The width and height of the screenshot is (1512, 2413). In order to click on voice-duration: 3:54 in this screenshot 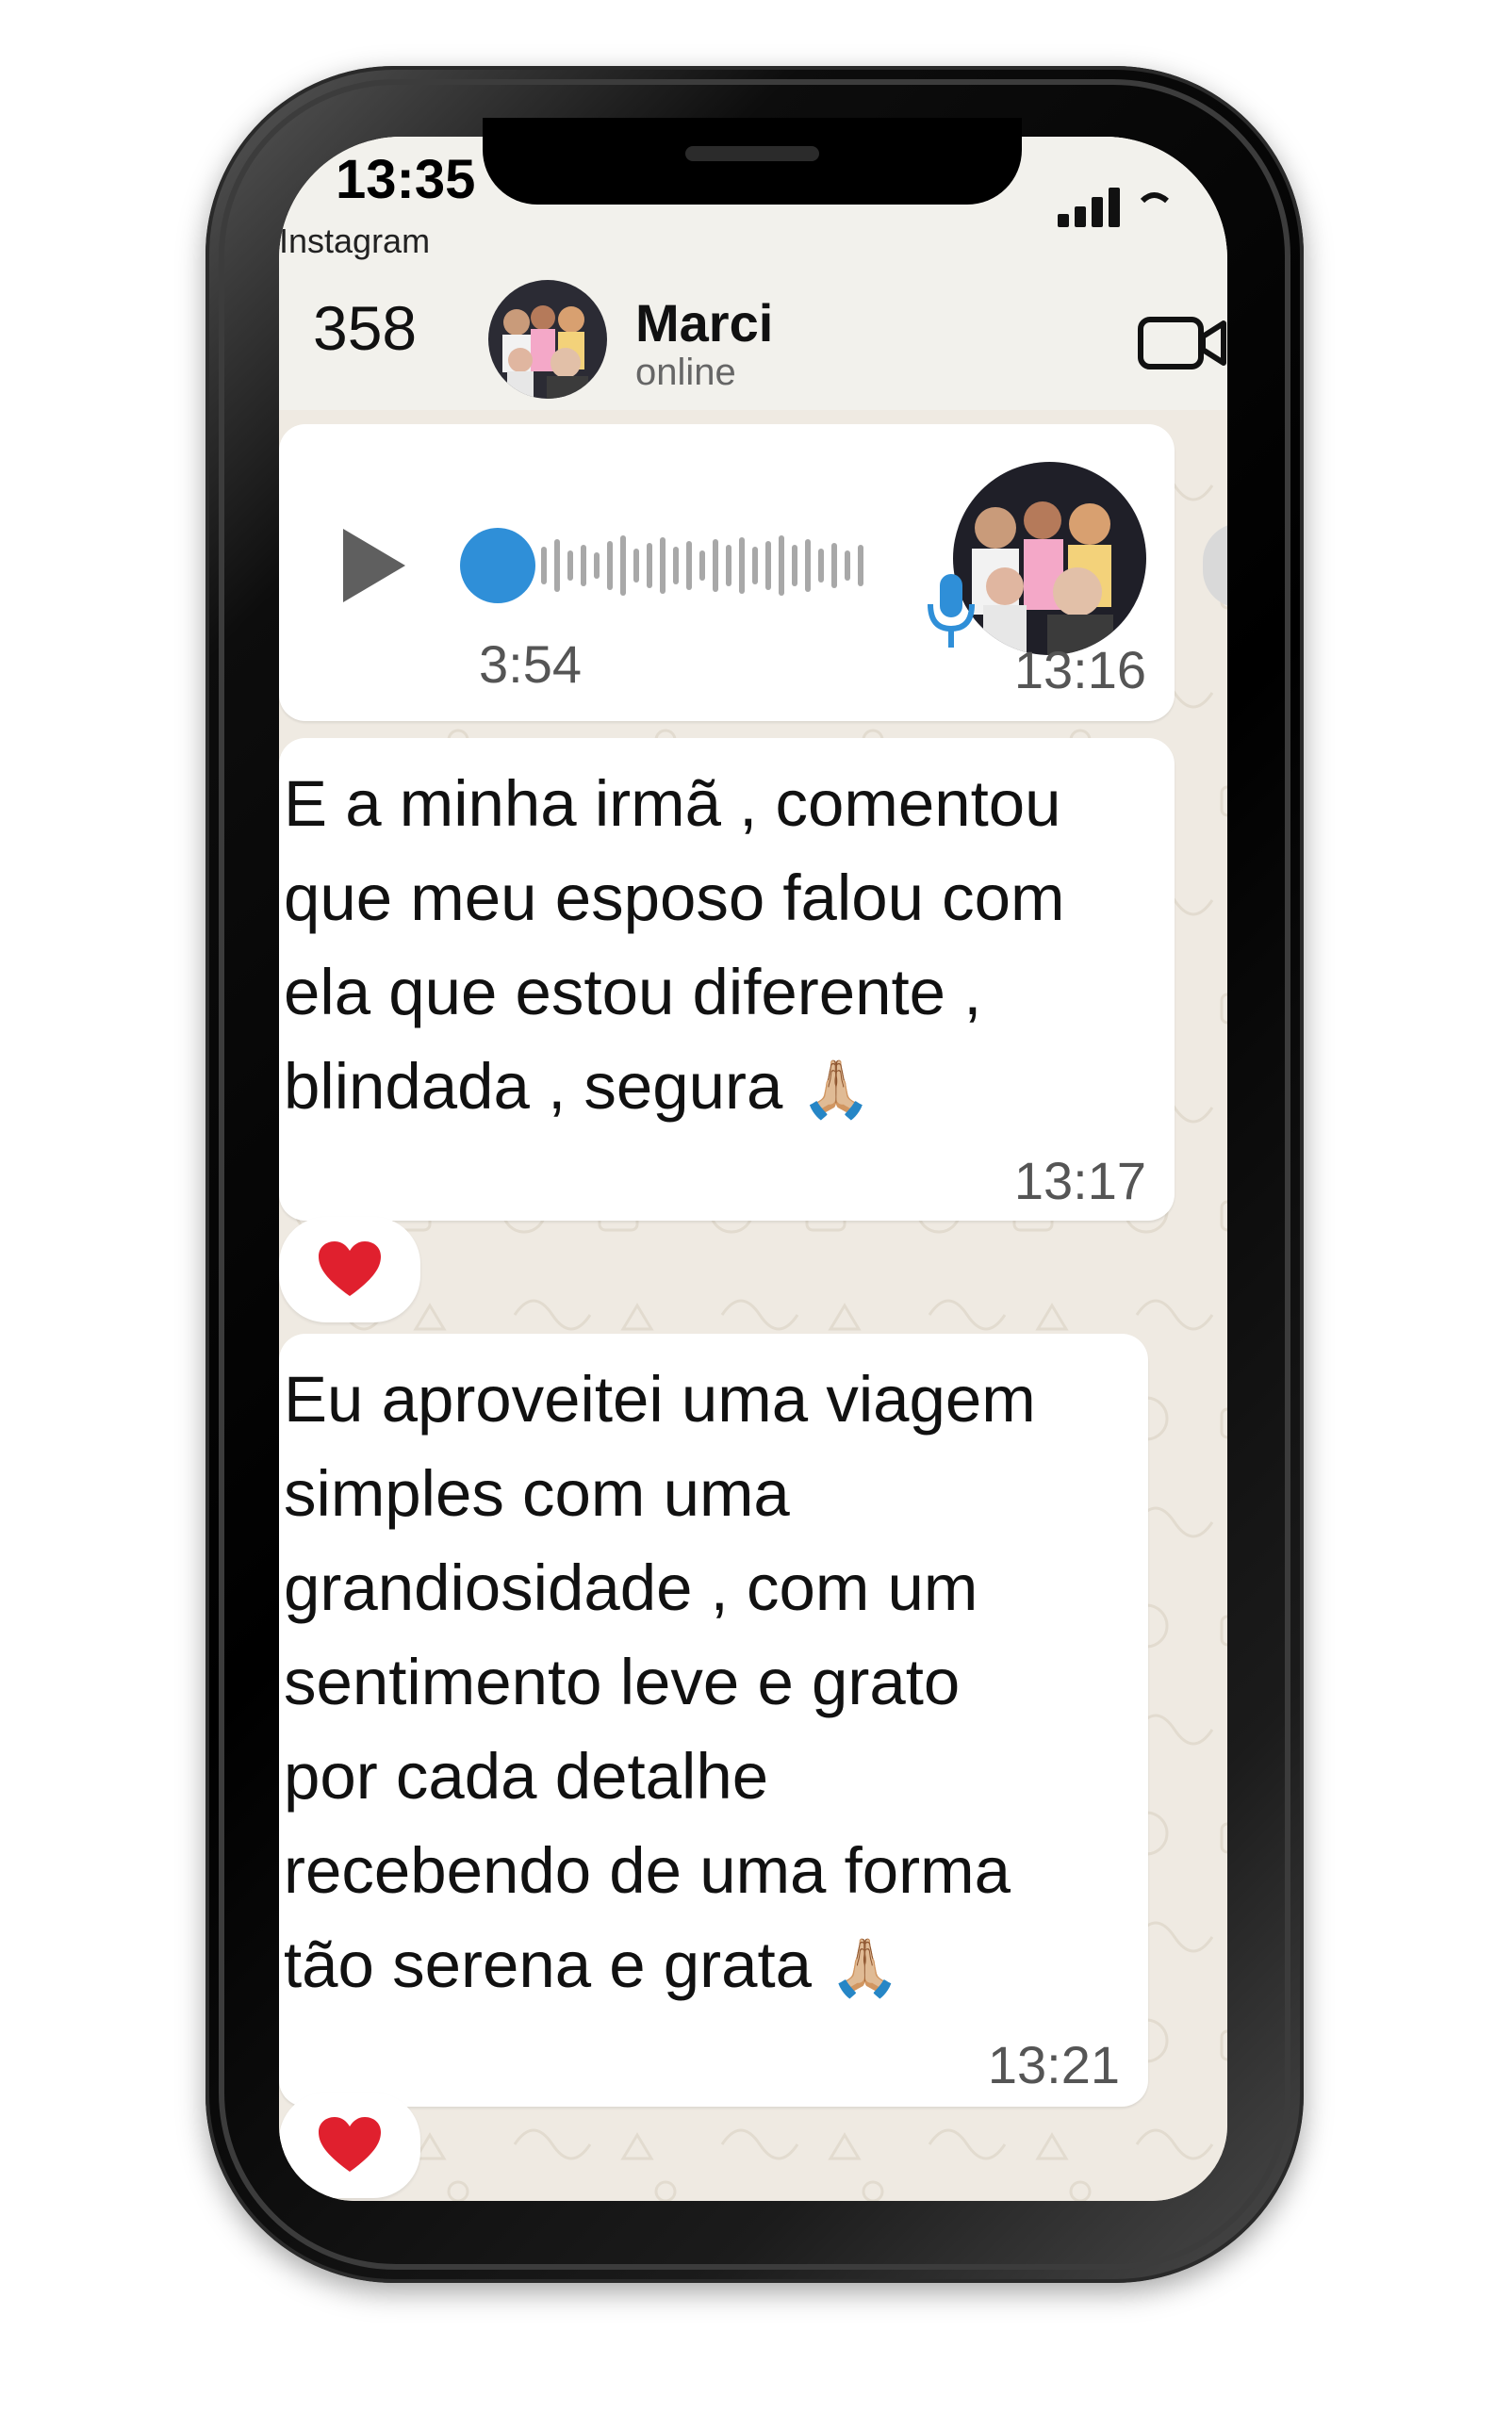, I will do `click(530, 664)`.